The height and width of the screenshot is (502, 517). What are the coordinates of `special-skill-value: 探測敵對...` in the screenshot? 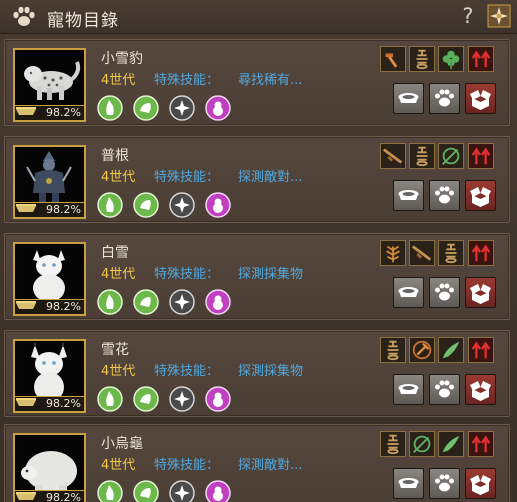 It's located at (270, 465).